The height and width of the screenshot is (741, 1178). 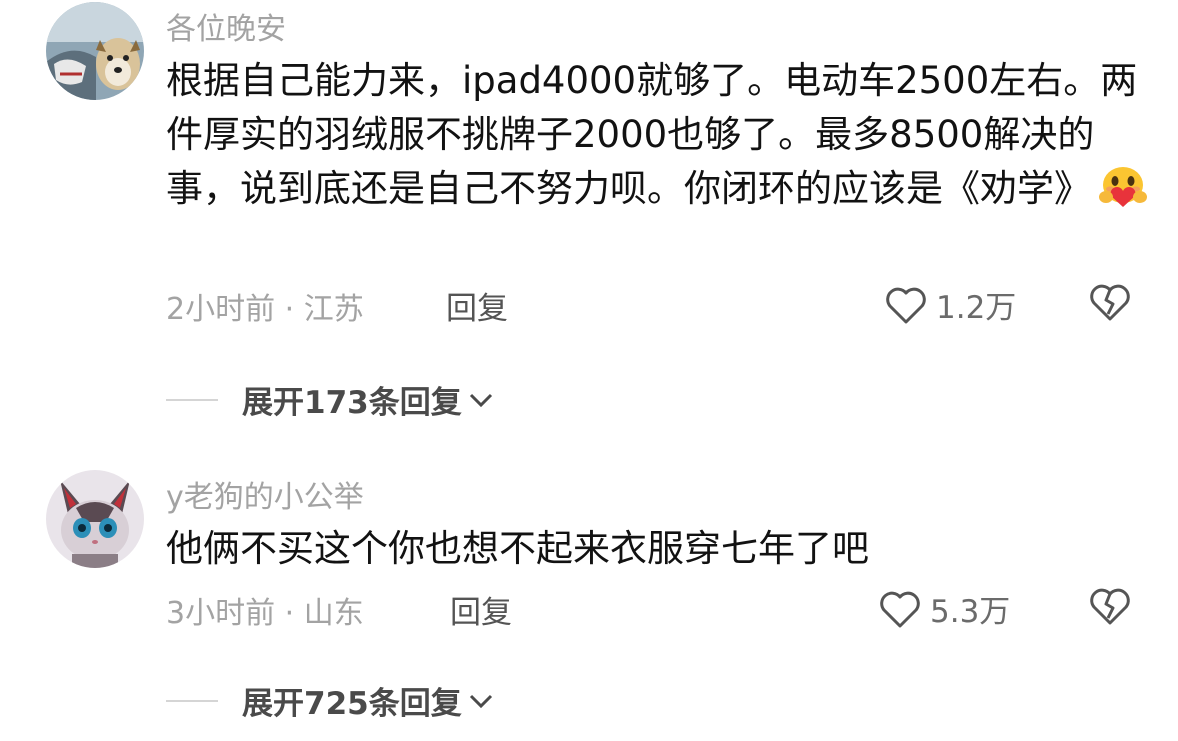 What do you see at coordinates (265, 494) in the screenshot?
I see `username: y老狗的小公举` at bounding box center [265, 494].